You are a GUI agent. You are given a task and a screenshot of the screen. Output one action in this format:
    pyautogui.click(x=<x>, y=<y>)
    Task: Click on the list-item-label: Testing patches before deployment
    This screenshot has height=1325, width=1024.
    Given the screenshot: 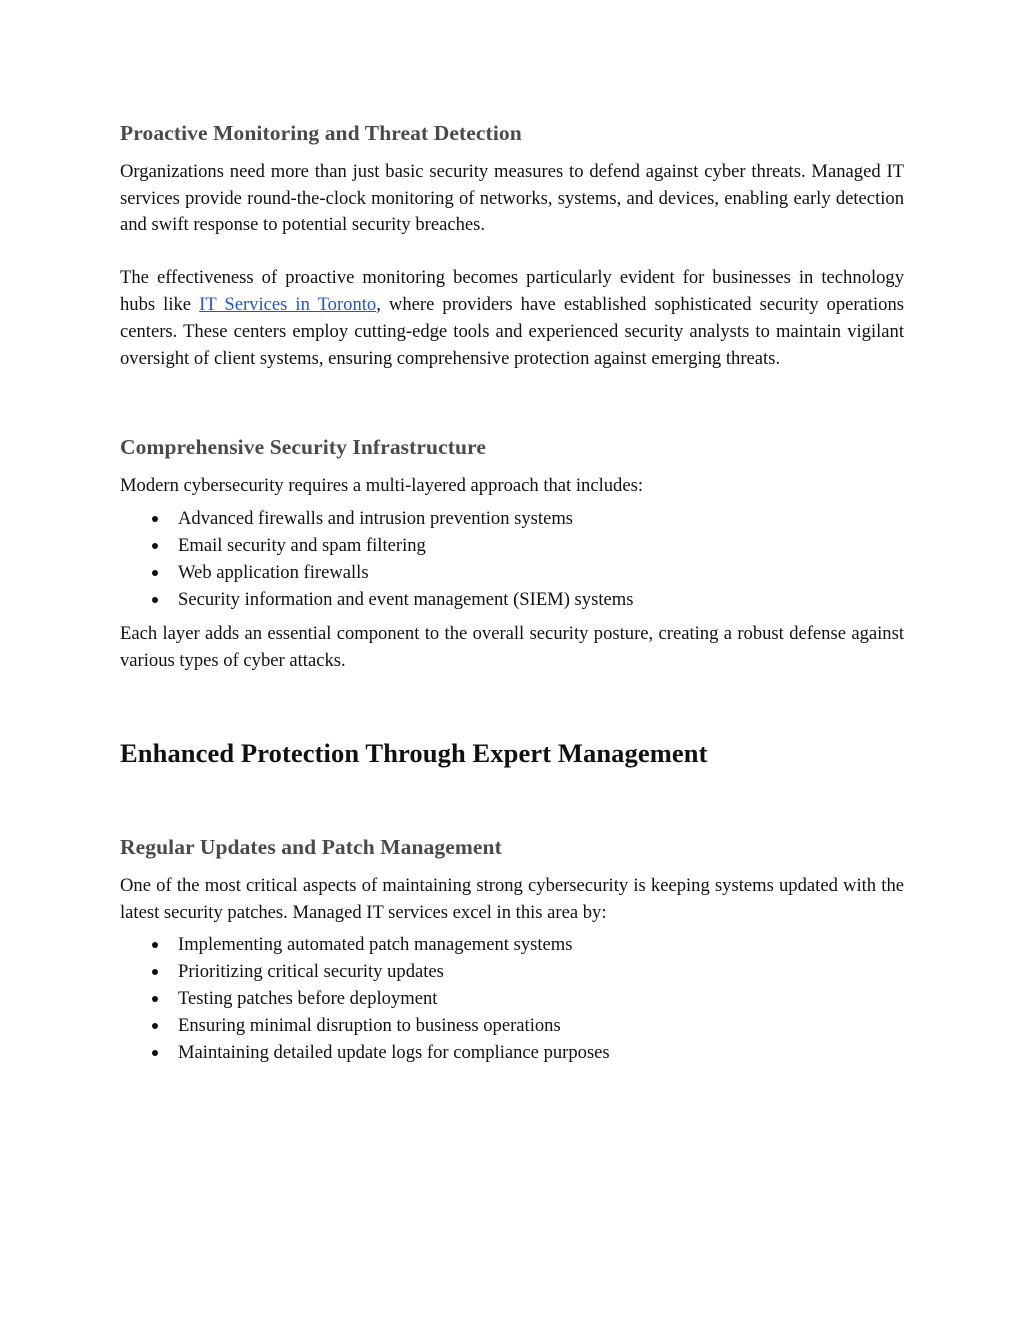 What is the action you would take?
    pyautogui.click(x=308, y=999)
    